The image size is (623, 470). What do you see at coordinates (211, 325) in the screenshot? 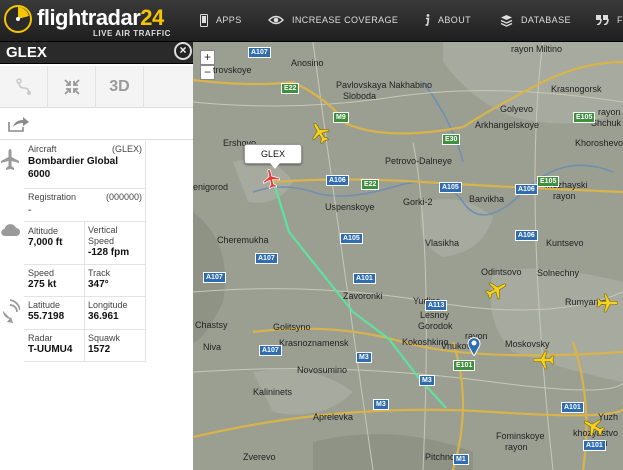
I see `place-label: Chastsy` at bounding box center [211, 325].